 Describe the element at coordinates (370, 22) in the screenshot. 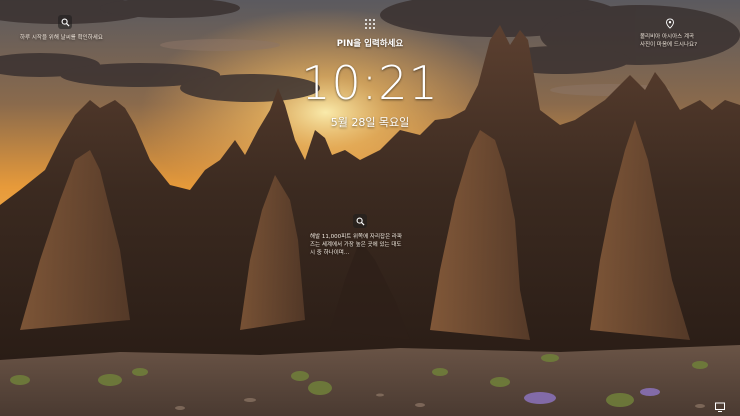

I see `keypad-icon` at that location.